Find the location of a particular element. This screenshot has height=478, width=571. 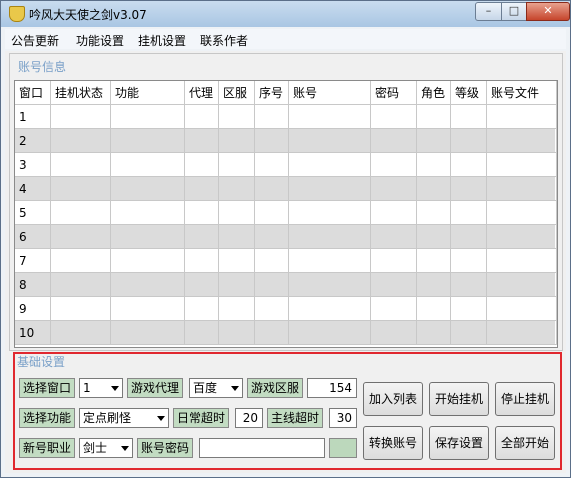

grid-column-header: 账号文件 is located at coordinates (522, 93).